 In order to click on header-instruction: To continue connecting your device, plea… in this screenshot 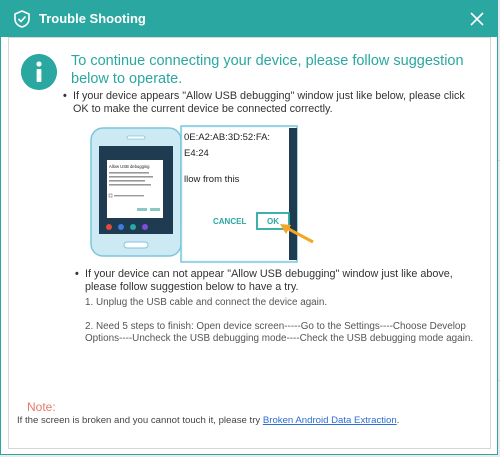, I will do `click(267, 70)`.